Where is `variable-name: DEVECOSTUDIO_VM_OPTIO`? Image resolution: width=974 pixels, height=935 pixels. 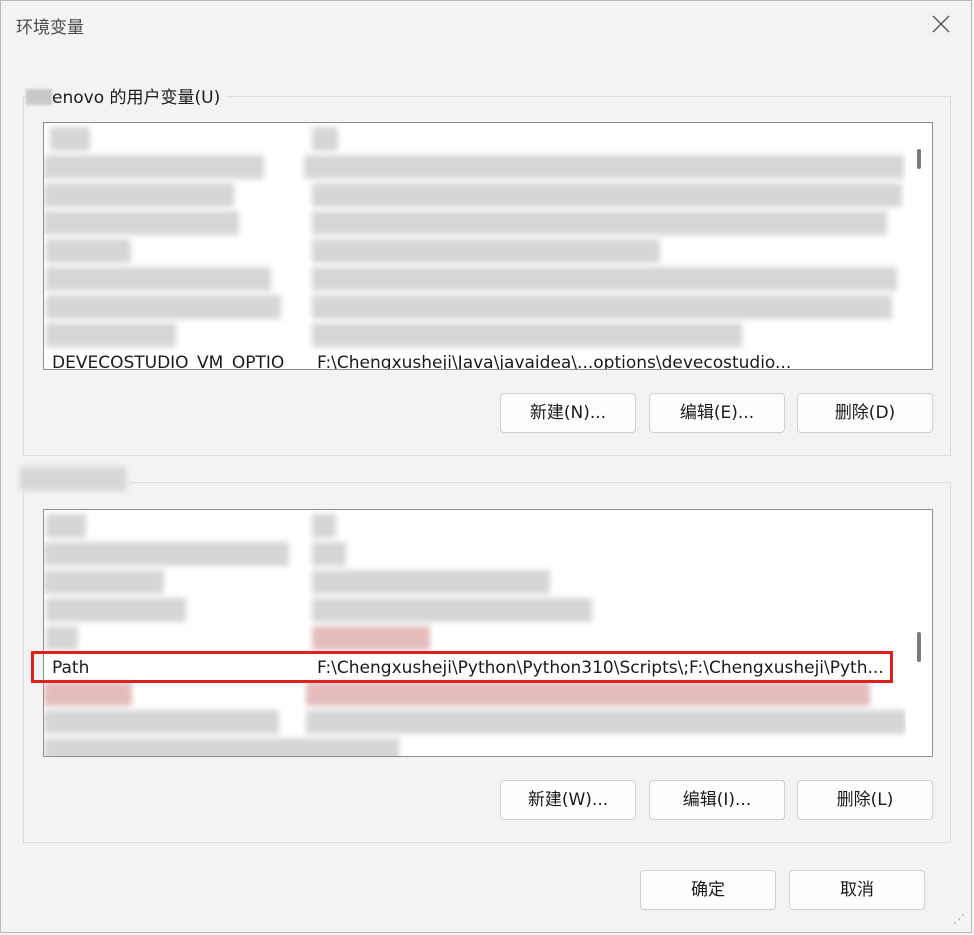
variable-name: DEVECOSTUDIO_VM_OPTIO is located at coordinates (168, 361).